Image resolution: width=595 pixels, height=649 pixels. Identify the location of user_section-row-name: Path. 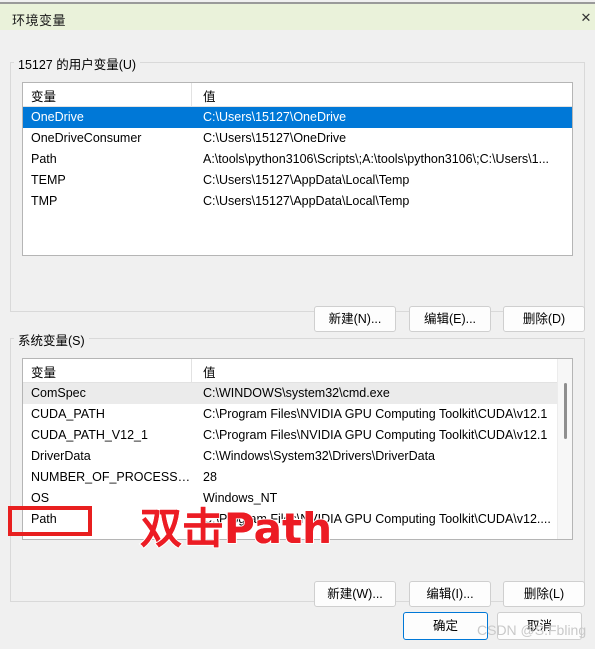
(44, 159).